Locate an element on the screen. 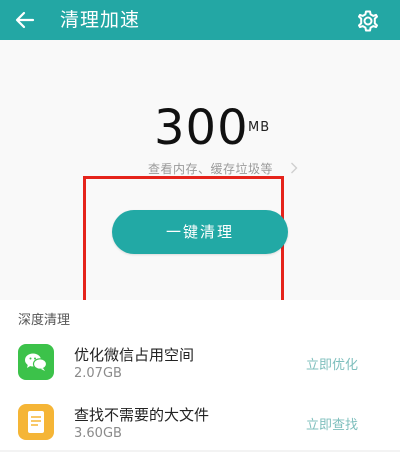 This screenshot has height=452, width=400. page-title: 清理加速 is located at coordinates (100, 20).